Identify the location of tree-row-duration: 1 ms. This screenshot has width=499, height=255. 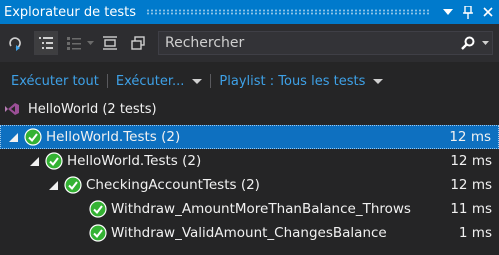
(475, 233).